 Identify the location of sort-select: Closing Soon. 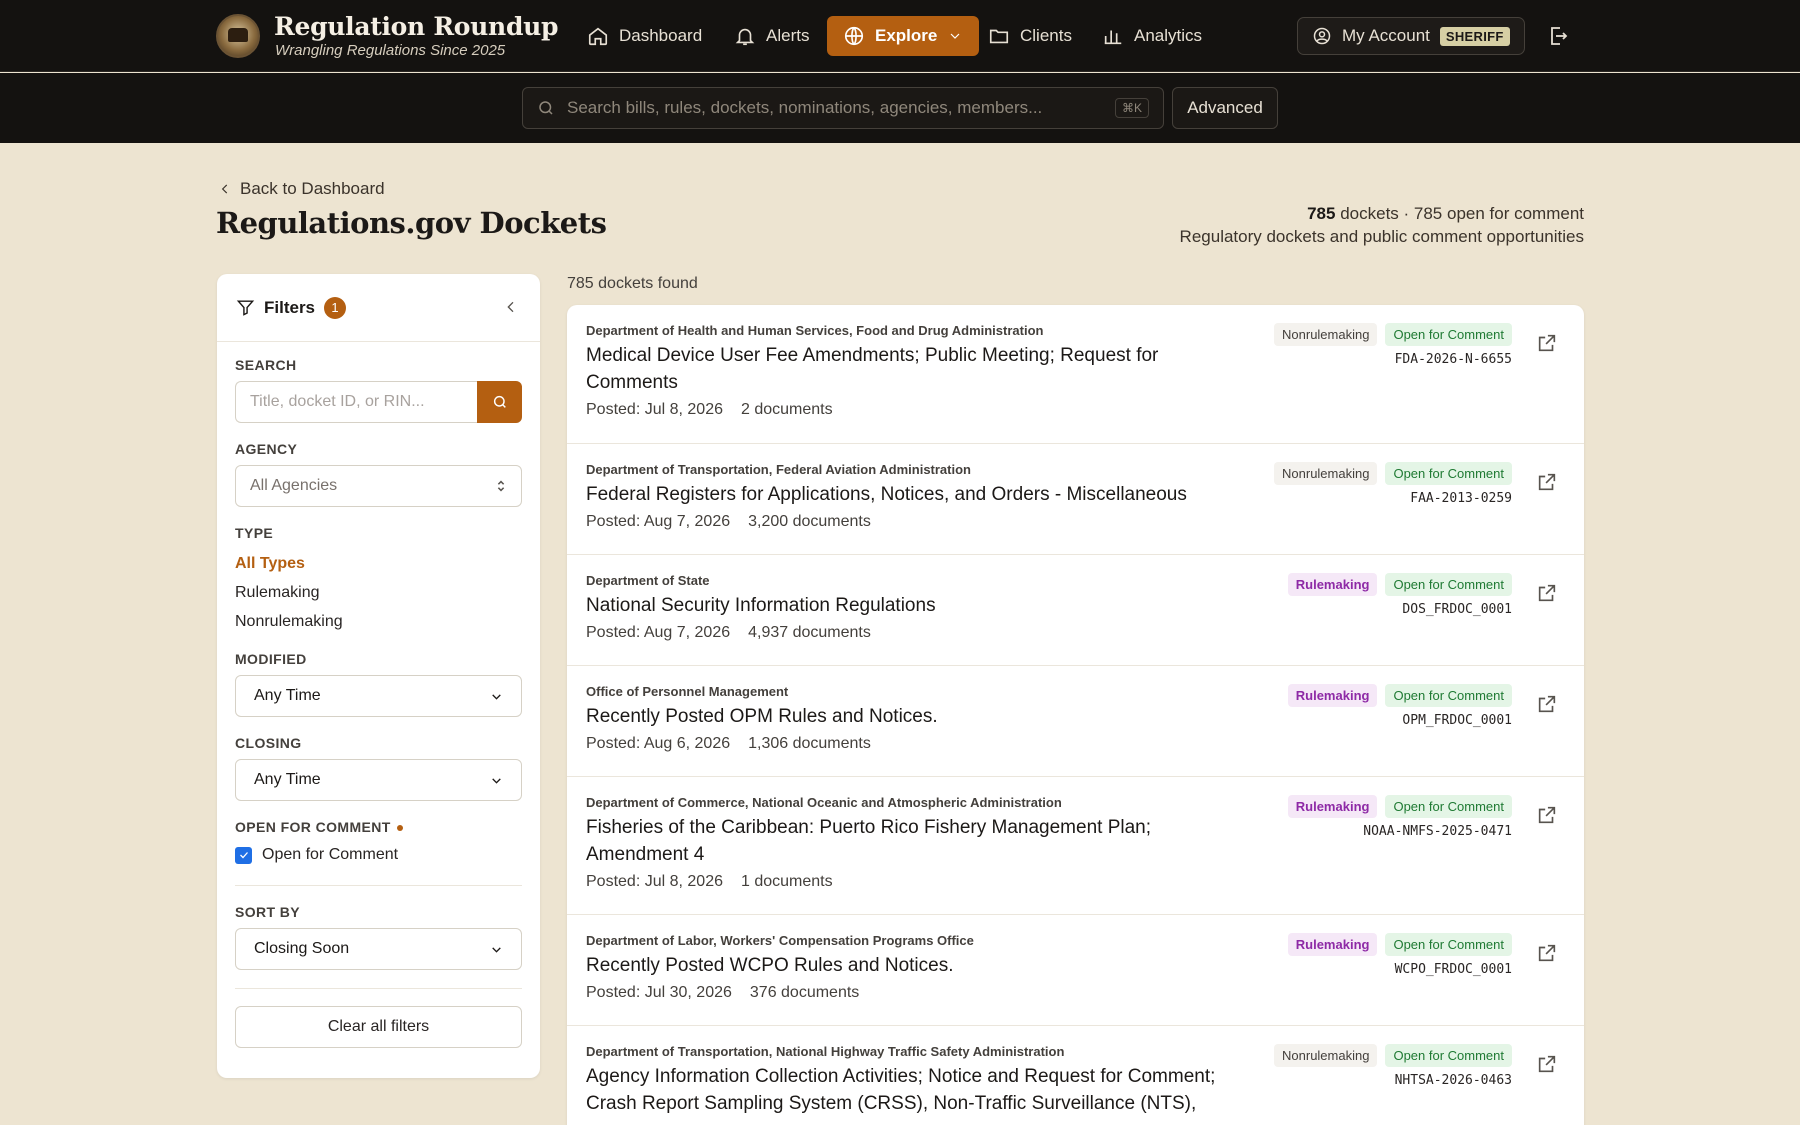
(378, 949).